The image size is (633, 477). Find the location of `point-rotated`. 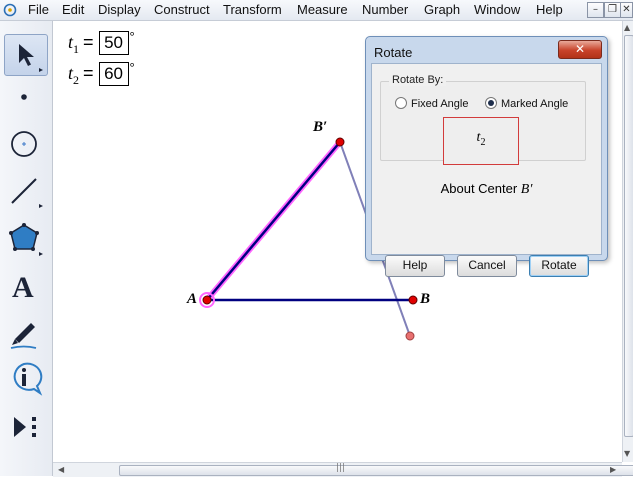

point-rotated is located at coordinates (410, 336).